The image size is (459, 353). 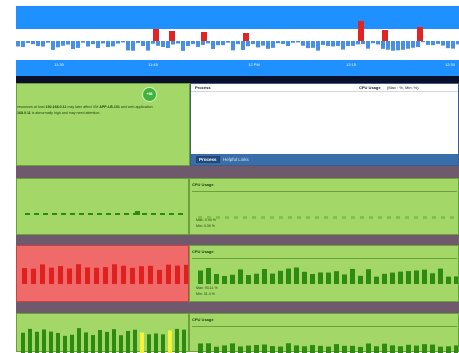 I want to click on alert-badge: +88, so click(x=149, y=94).